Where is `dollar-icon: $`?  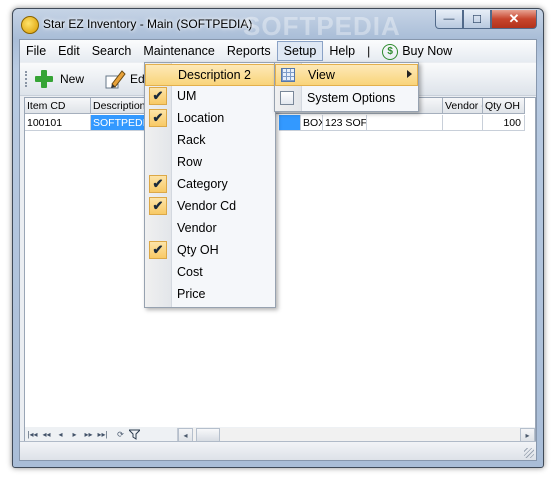 dollar-icon: $ is located at coordinates (390, 51).